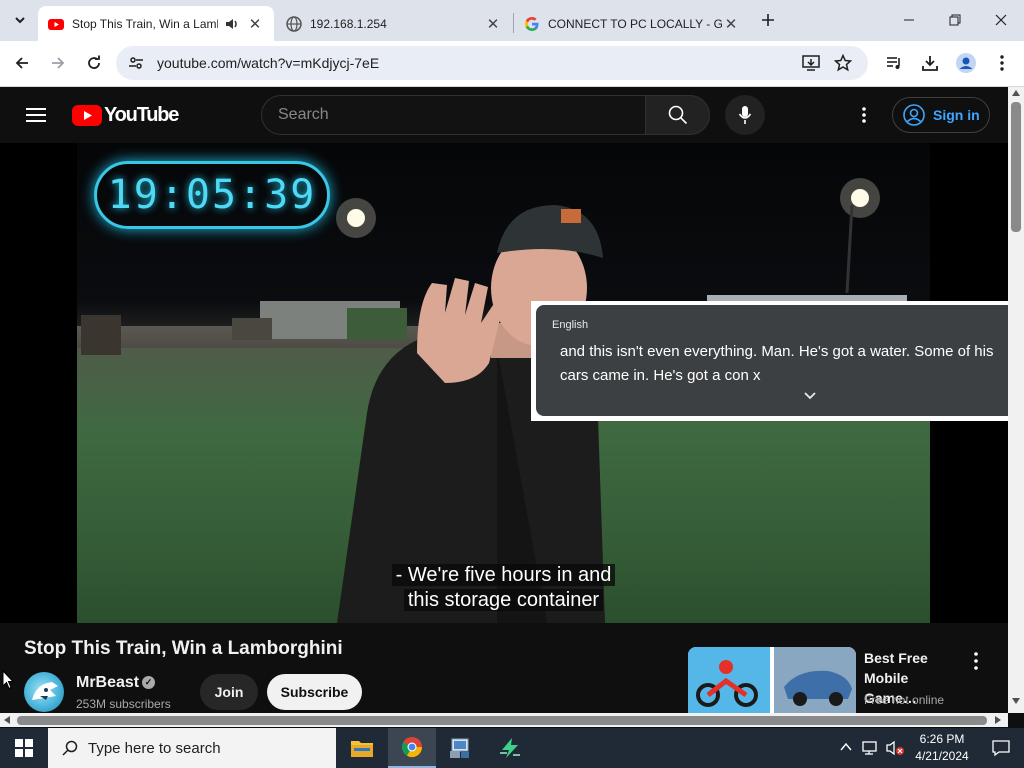 This screenshot has height=768, width=1024. I want to click on tab-router: 192.168.1.254 ✕, so click(394, 23).